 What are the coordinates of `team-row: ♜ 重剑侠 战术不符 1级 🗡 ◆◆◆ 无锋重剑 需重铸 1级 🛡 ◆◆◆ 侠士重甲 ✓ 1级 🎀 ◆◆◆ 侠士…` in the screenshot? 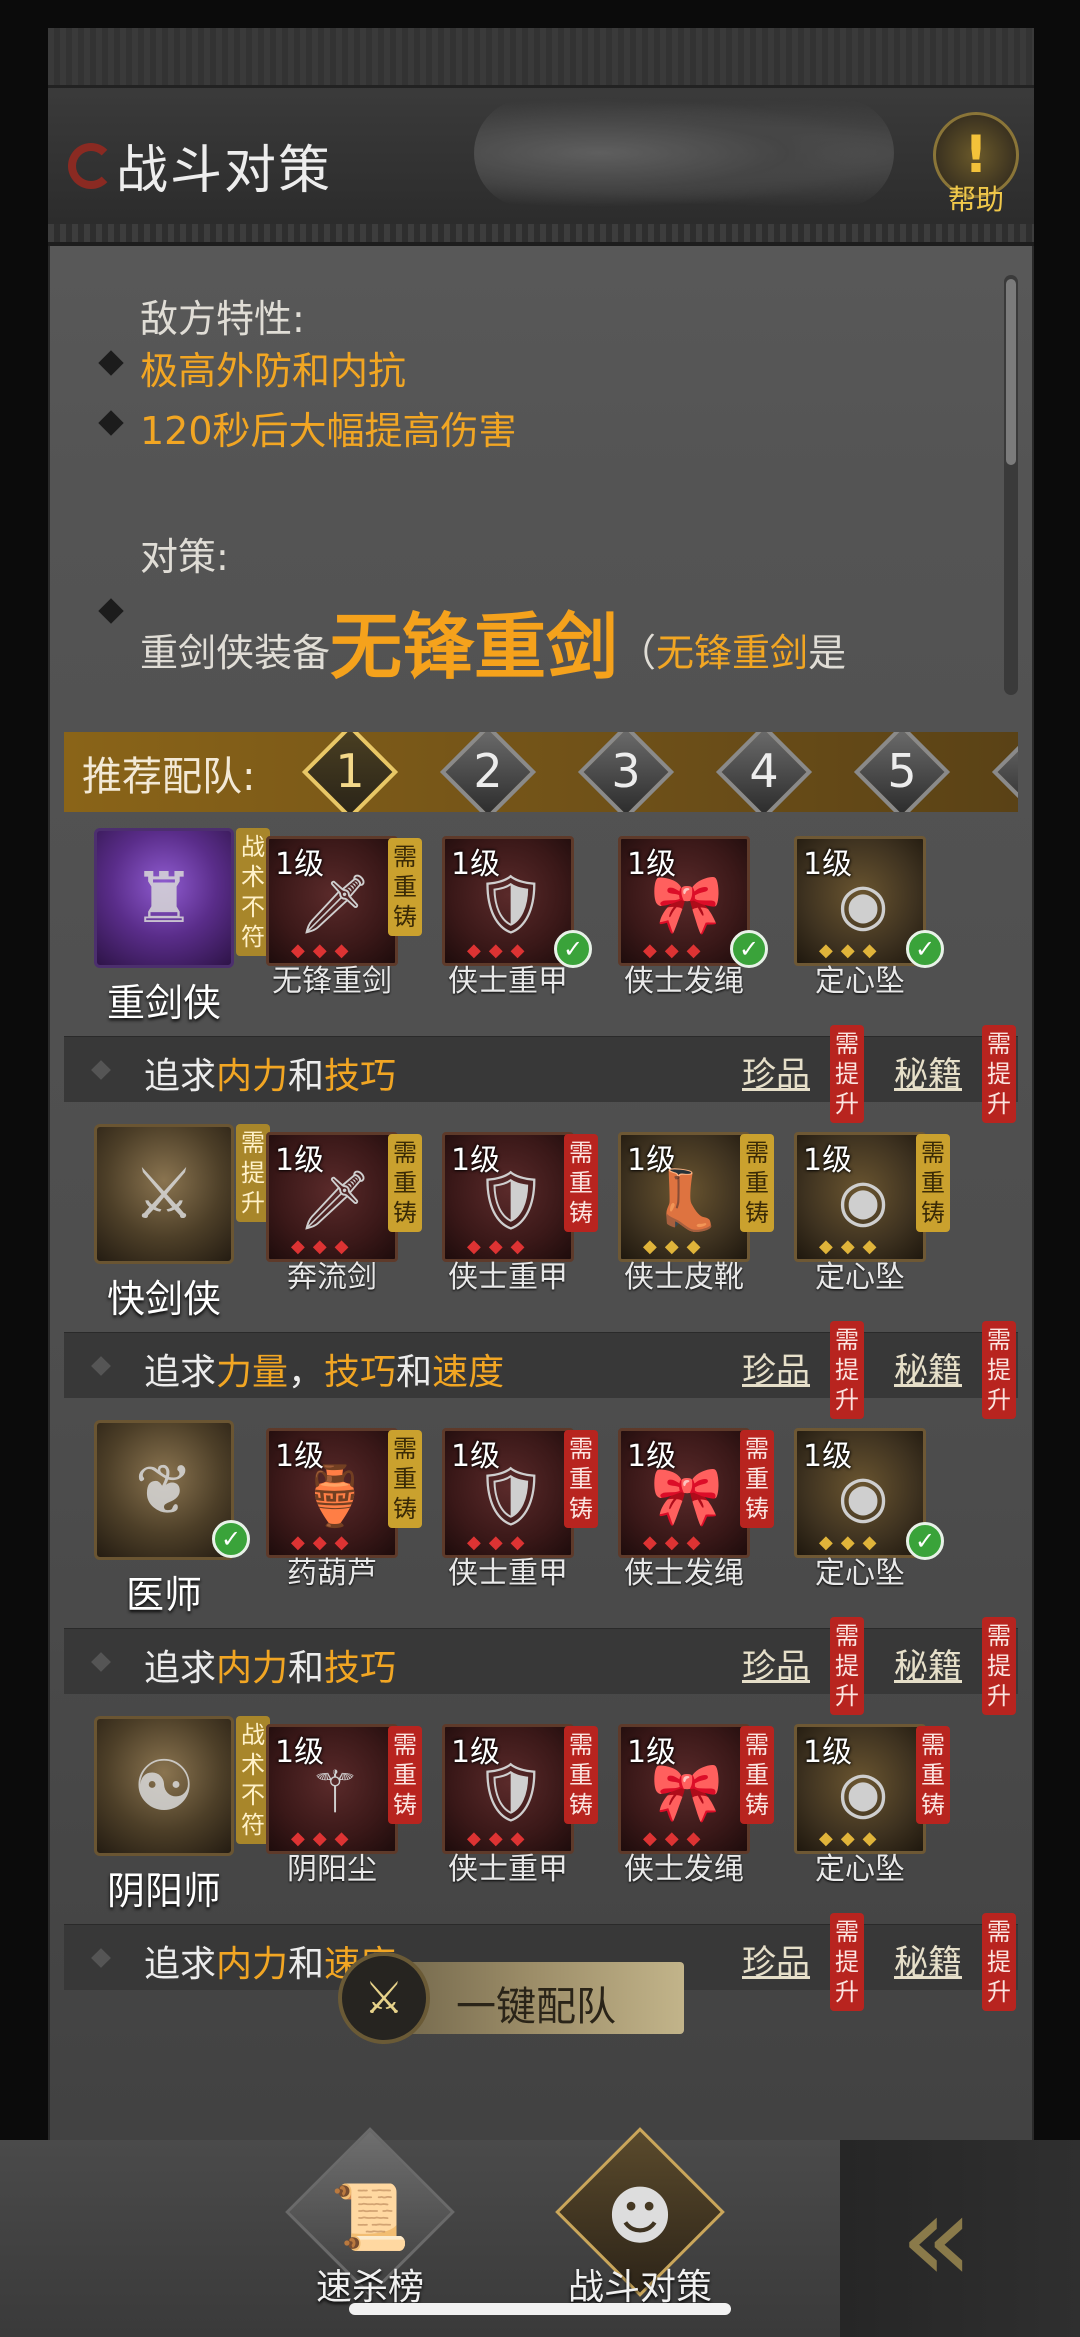 It's located at (541, 975).